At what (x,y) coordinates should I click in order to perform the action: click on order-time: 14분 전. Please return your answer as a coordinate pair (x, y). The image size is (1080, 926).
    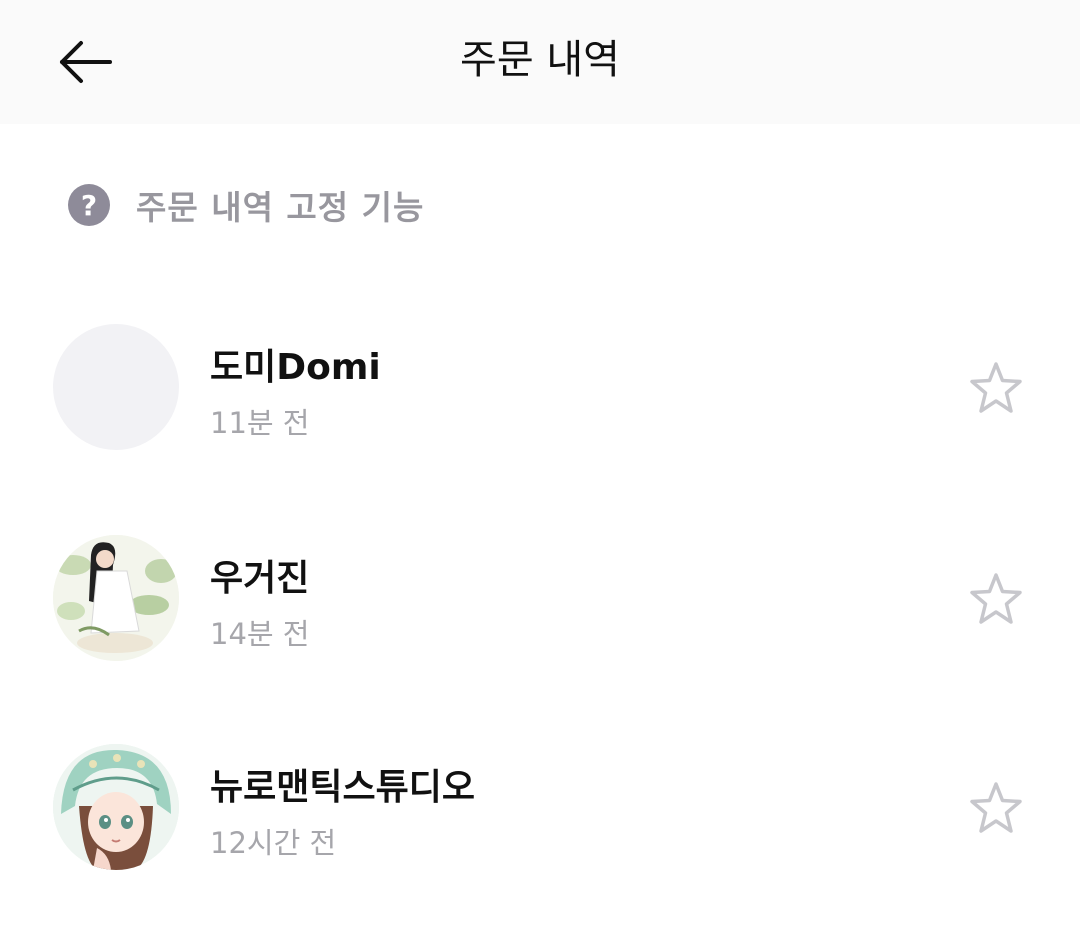
    Looking at the image, I should click on (260, 634).